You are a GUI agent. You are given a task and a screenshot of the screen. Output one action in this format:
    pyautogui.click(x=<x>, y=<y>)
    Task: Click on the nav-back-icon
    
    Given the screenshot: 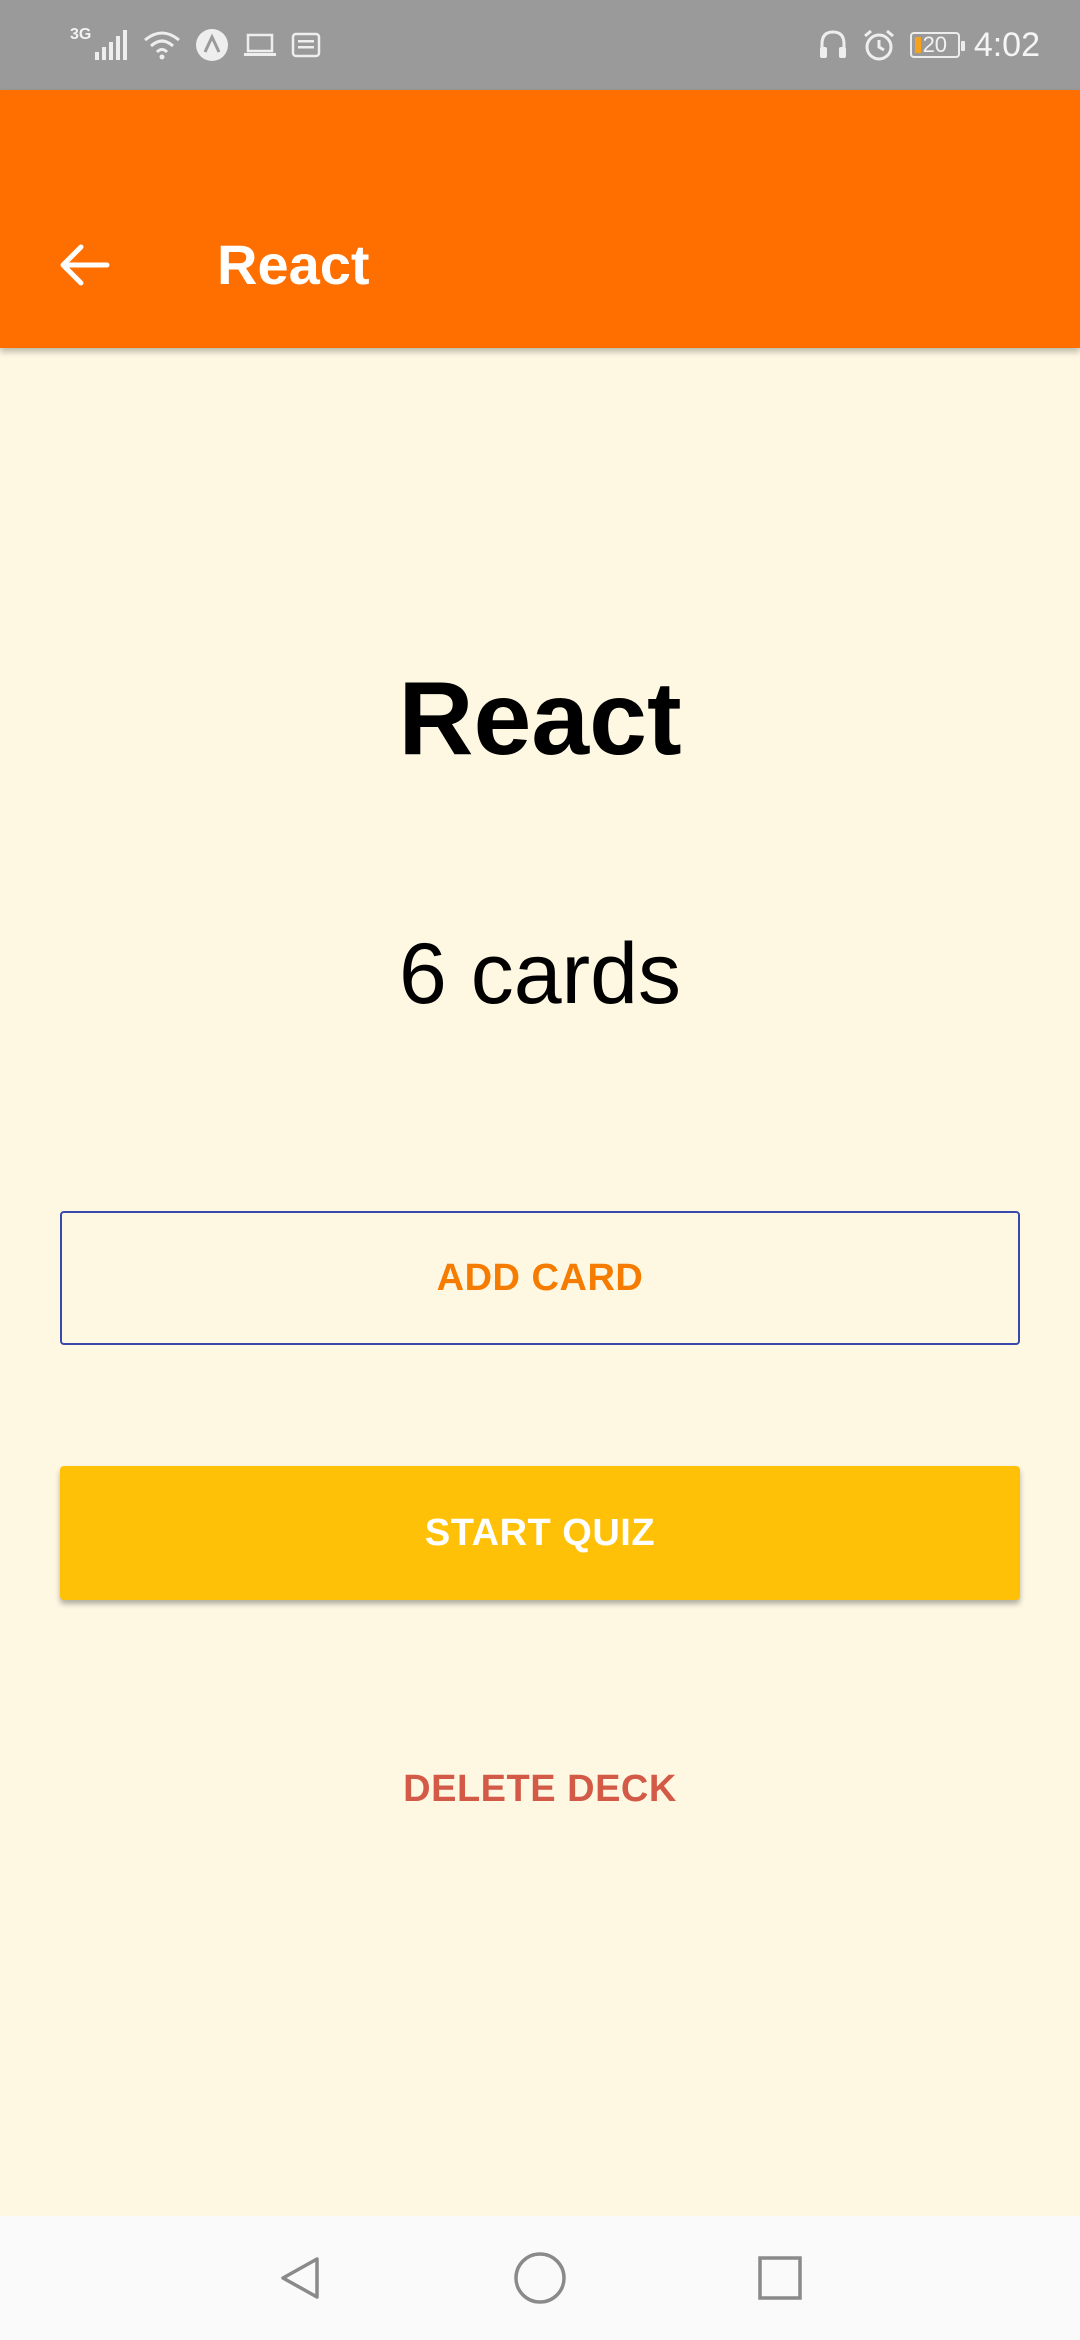 What is the action you would take?
    pyautogui.click(x=300, y=2278)
    